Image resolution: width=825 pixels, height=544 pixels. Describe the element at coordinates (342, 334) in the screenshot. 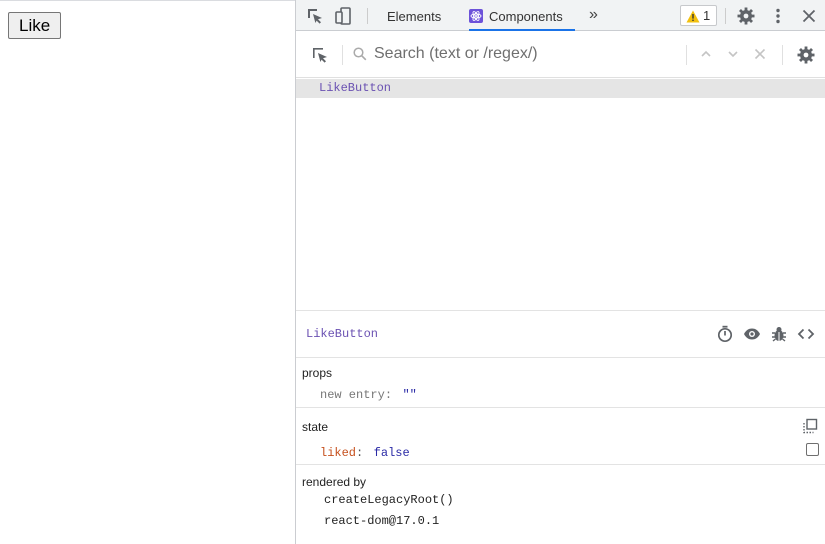

I see `inspected-component-name: LikeButton` at that location.